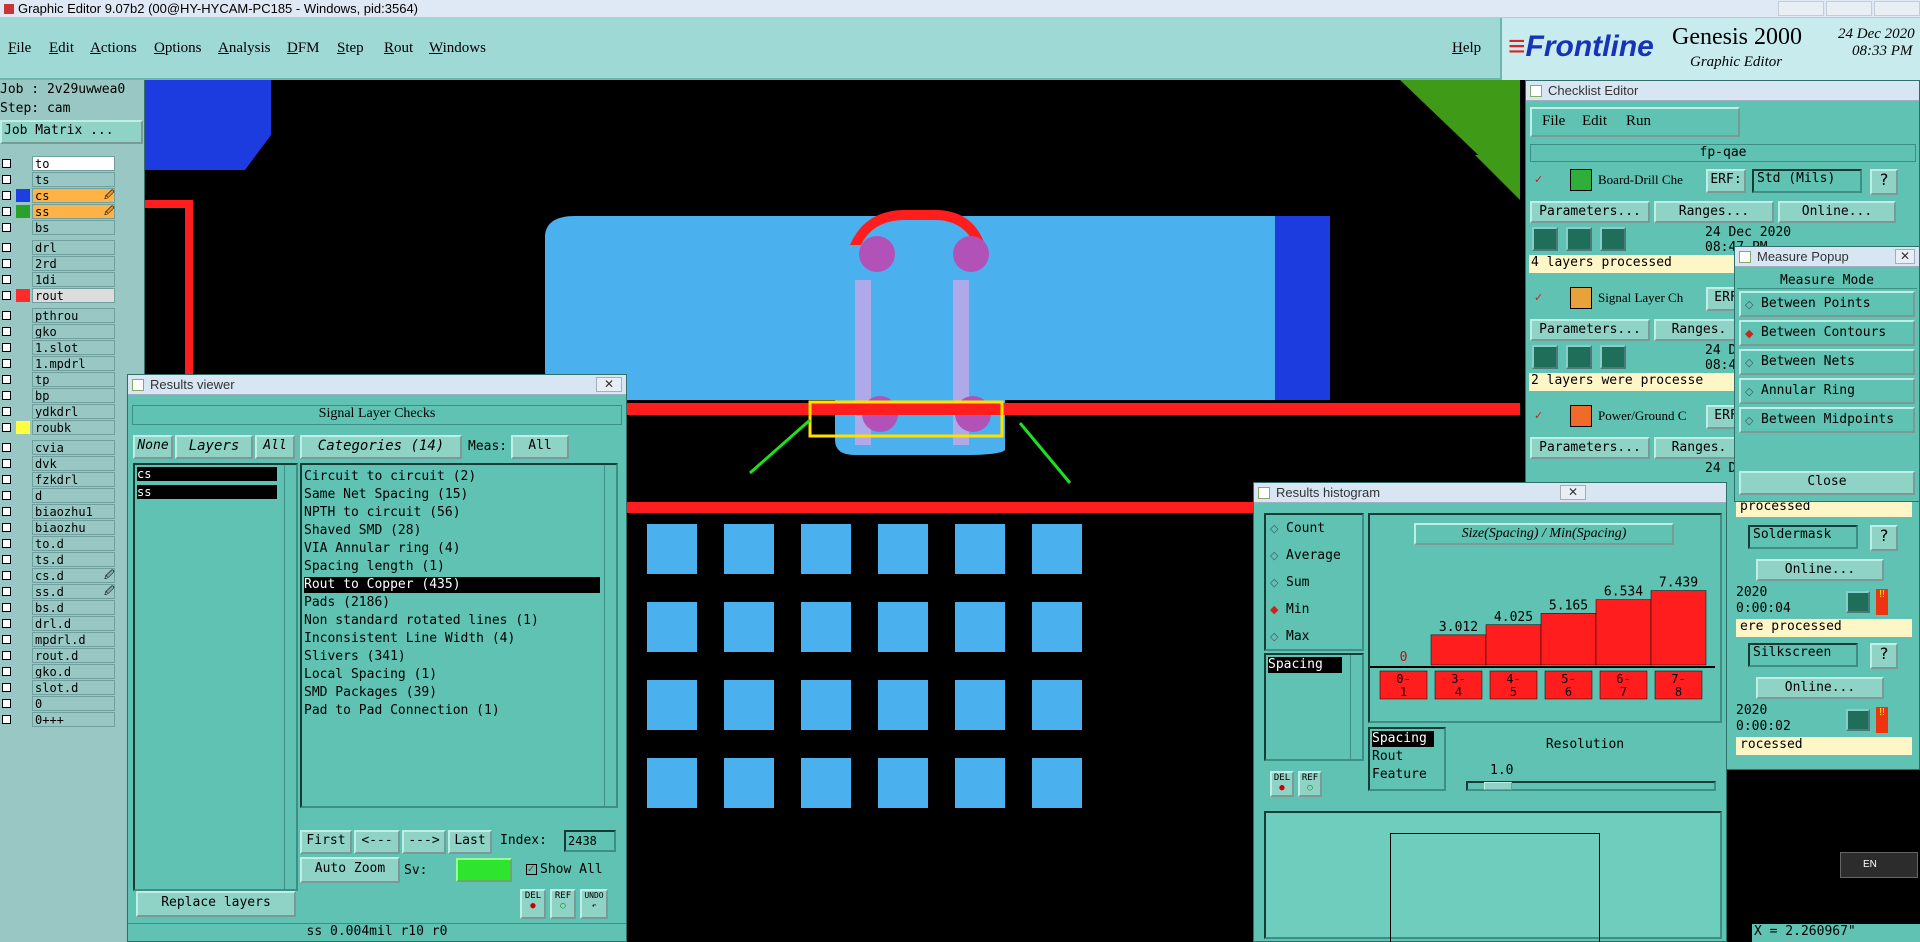 This screenshot has width=1920, height=942. I want to click on layer-row-32: slot.d, so click(72, 688).